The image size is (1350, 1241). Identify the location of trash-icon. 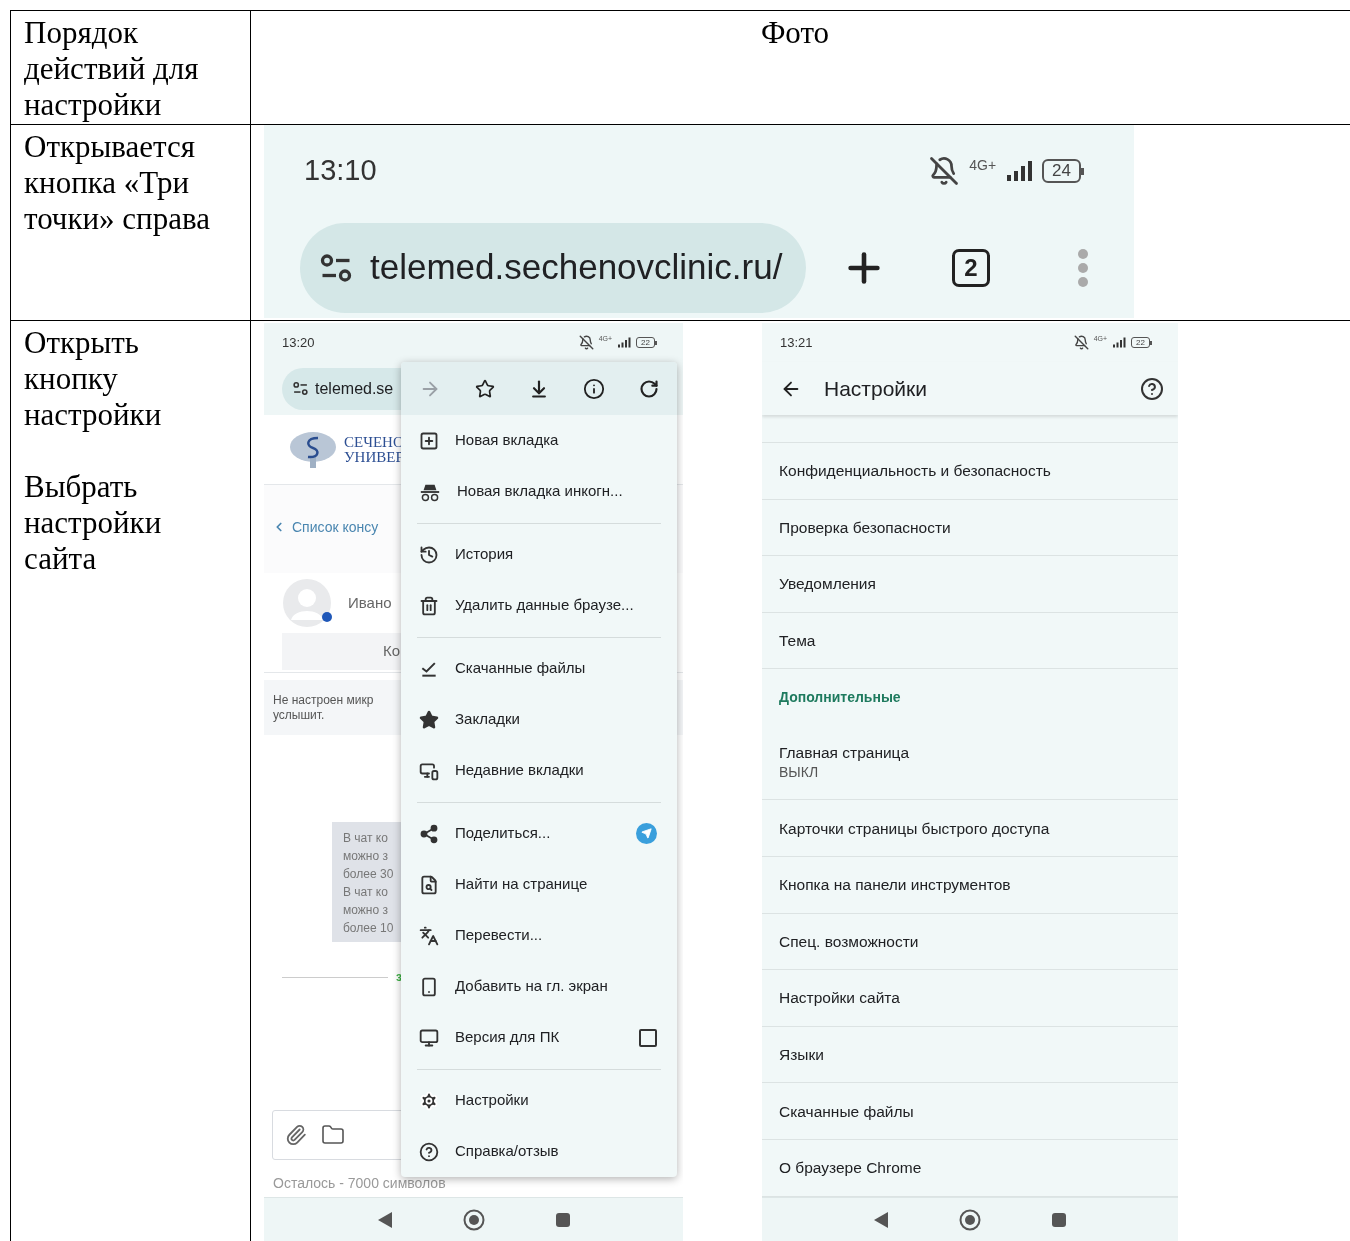
(429, 605).